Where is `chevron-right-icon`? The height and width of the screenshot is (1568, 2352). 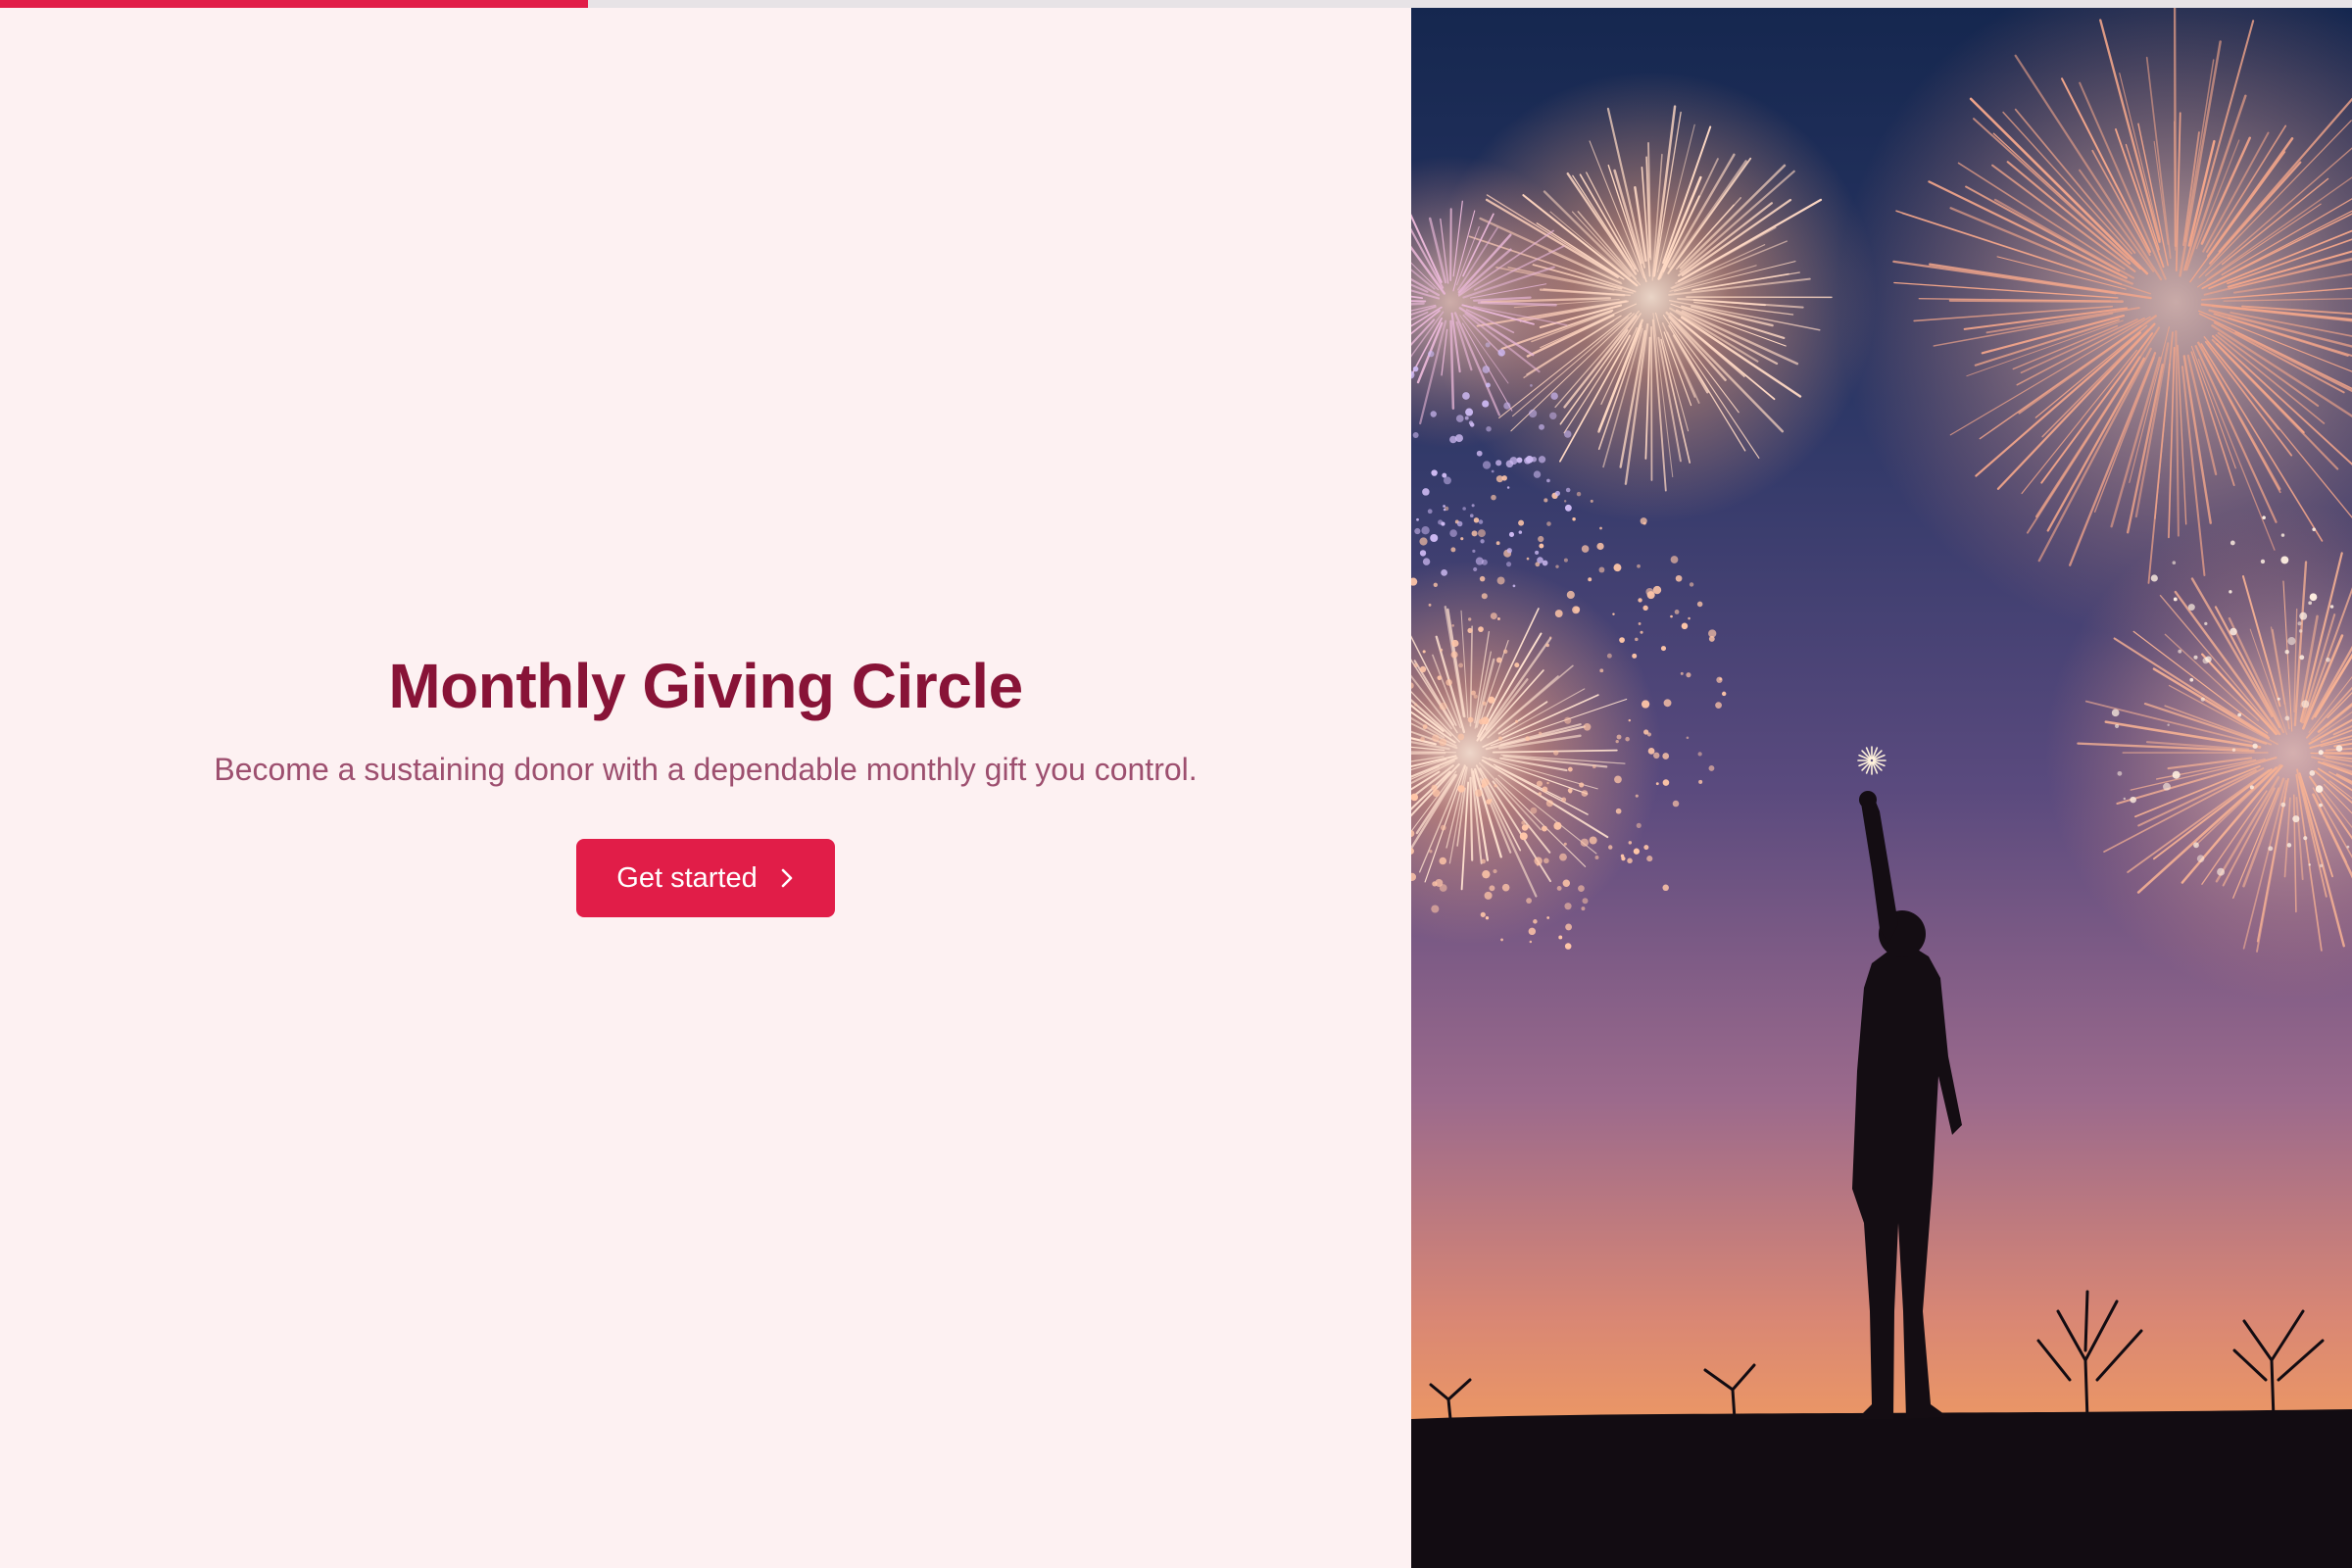 chevron-right-icon is located at coordinates (787, 878).